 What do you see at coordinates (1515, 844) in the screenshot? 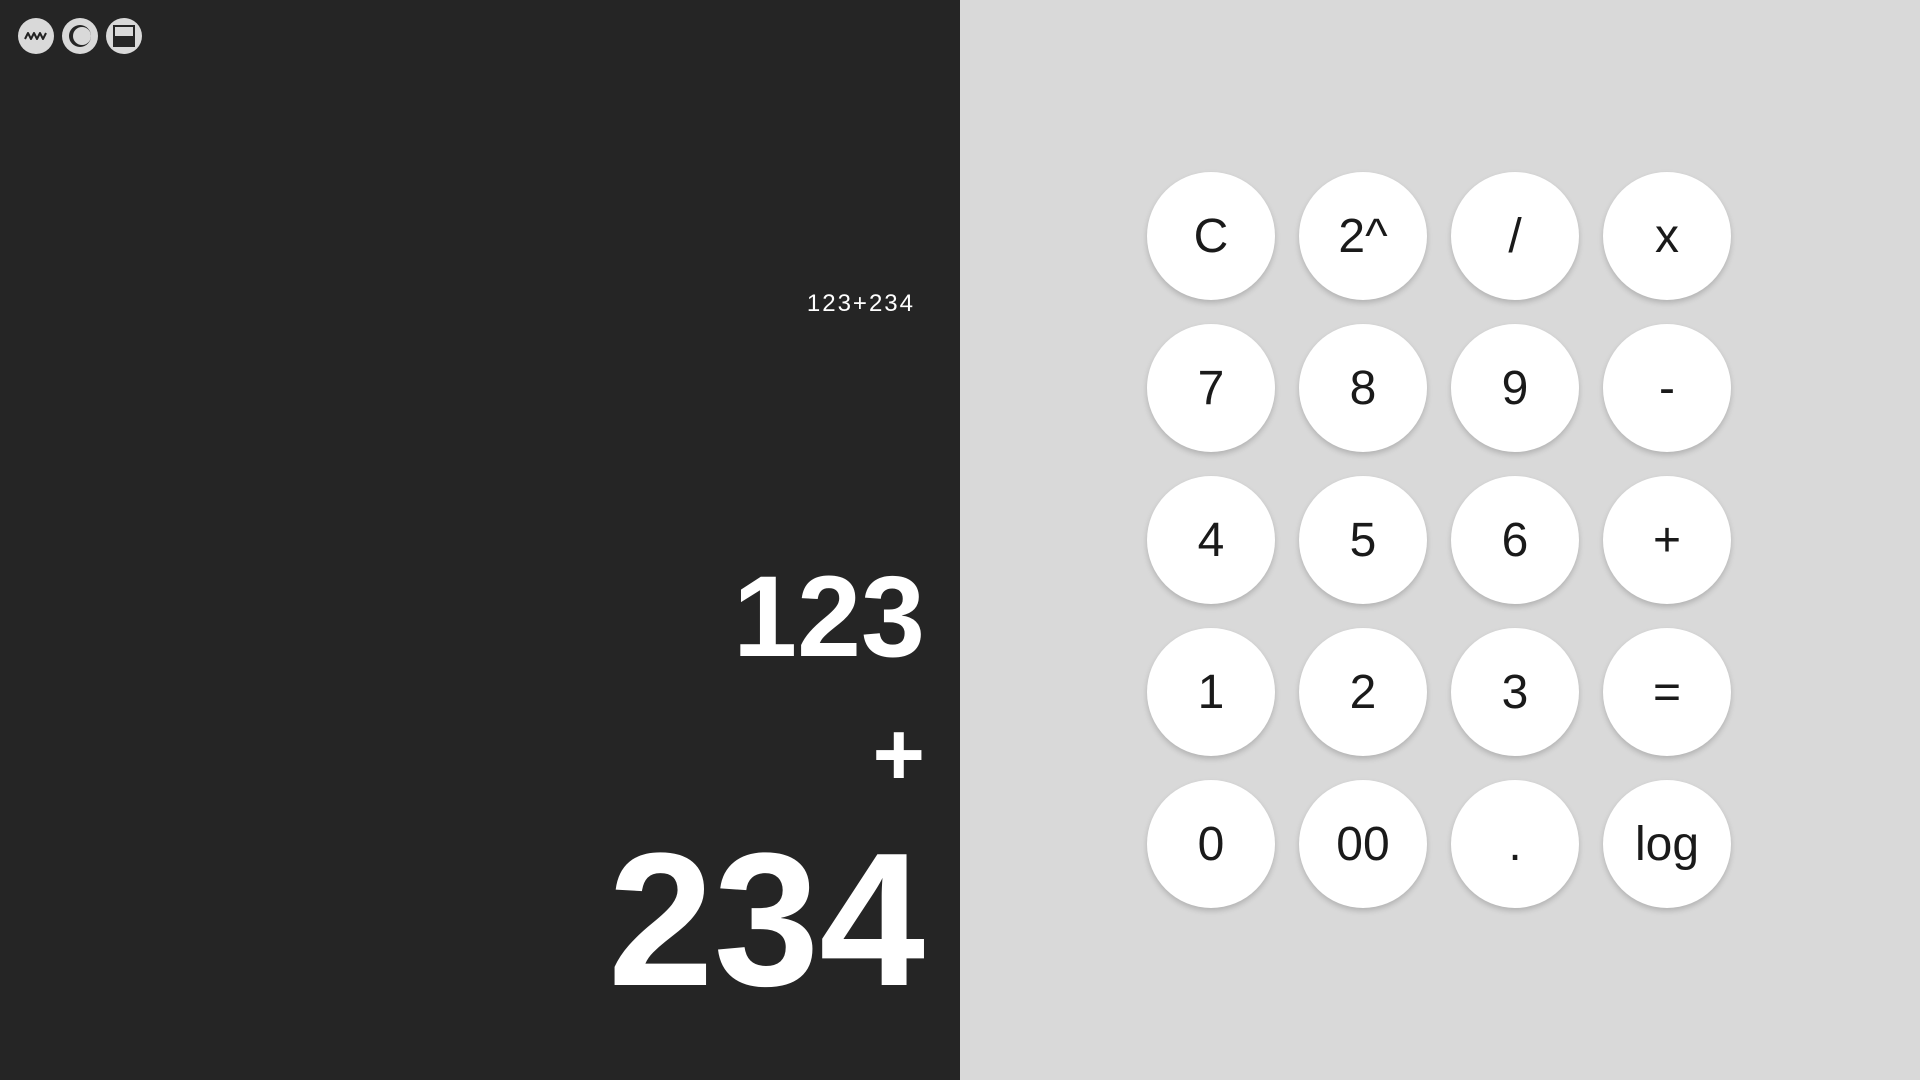
I see `decimal-point-button: .` at bounding box center [1515, 844].